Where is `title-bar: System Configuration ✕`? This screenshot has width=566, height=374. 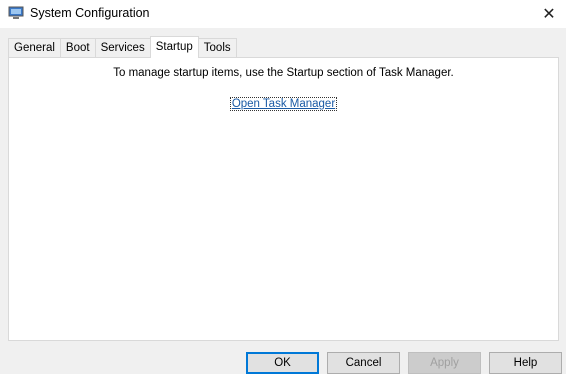
title-bar: System Configuration ✕ is located at coordinates (283, 14).